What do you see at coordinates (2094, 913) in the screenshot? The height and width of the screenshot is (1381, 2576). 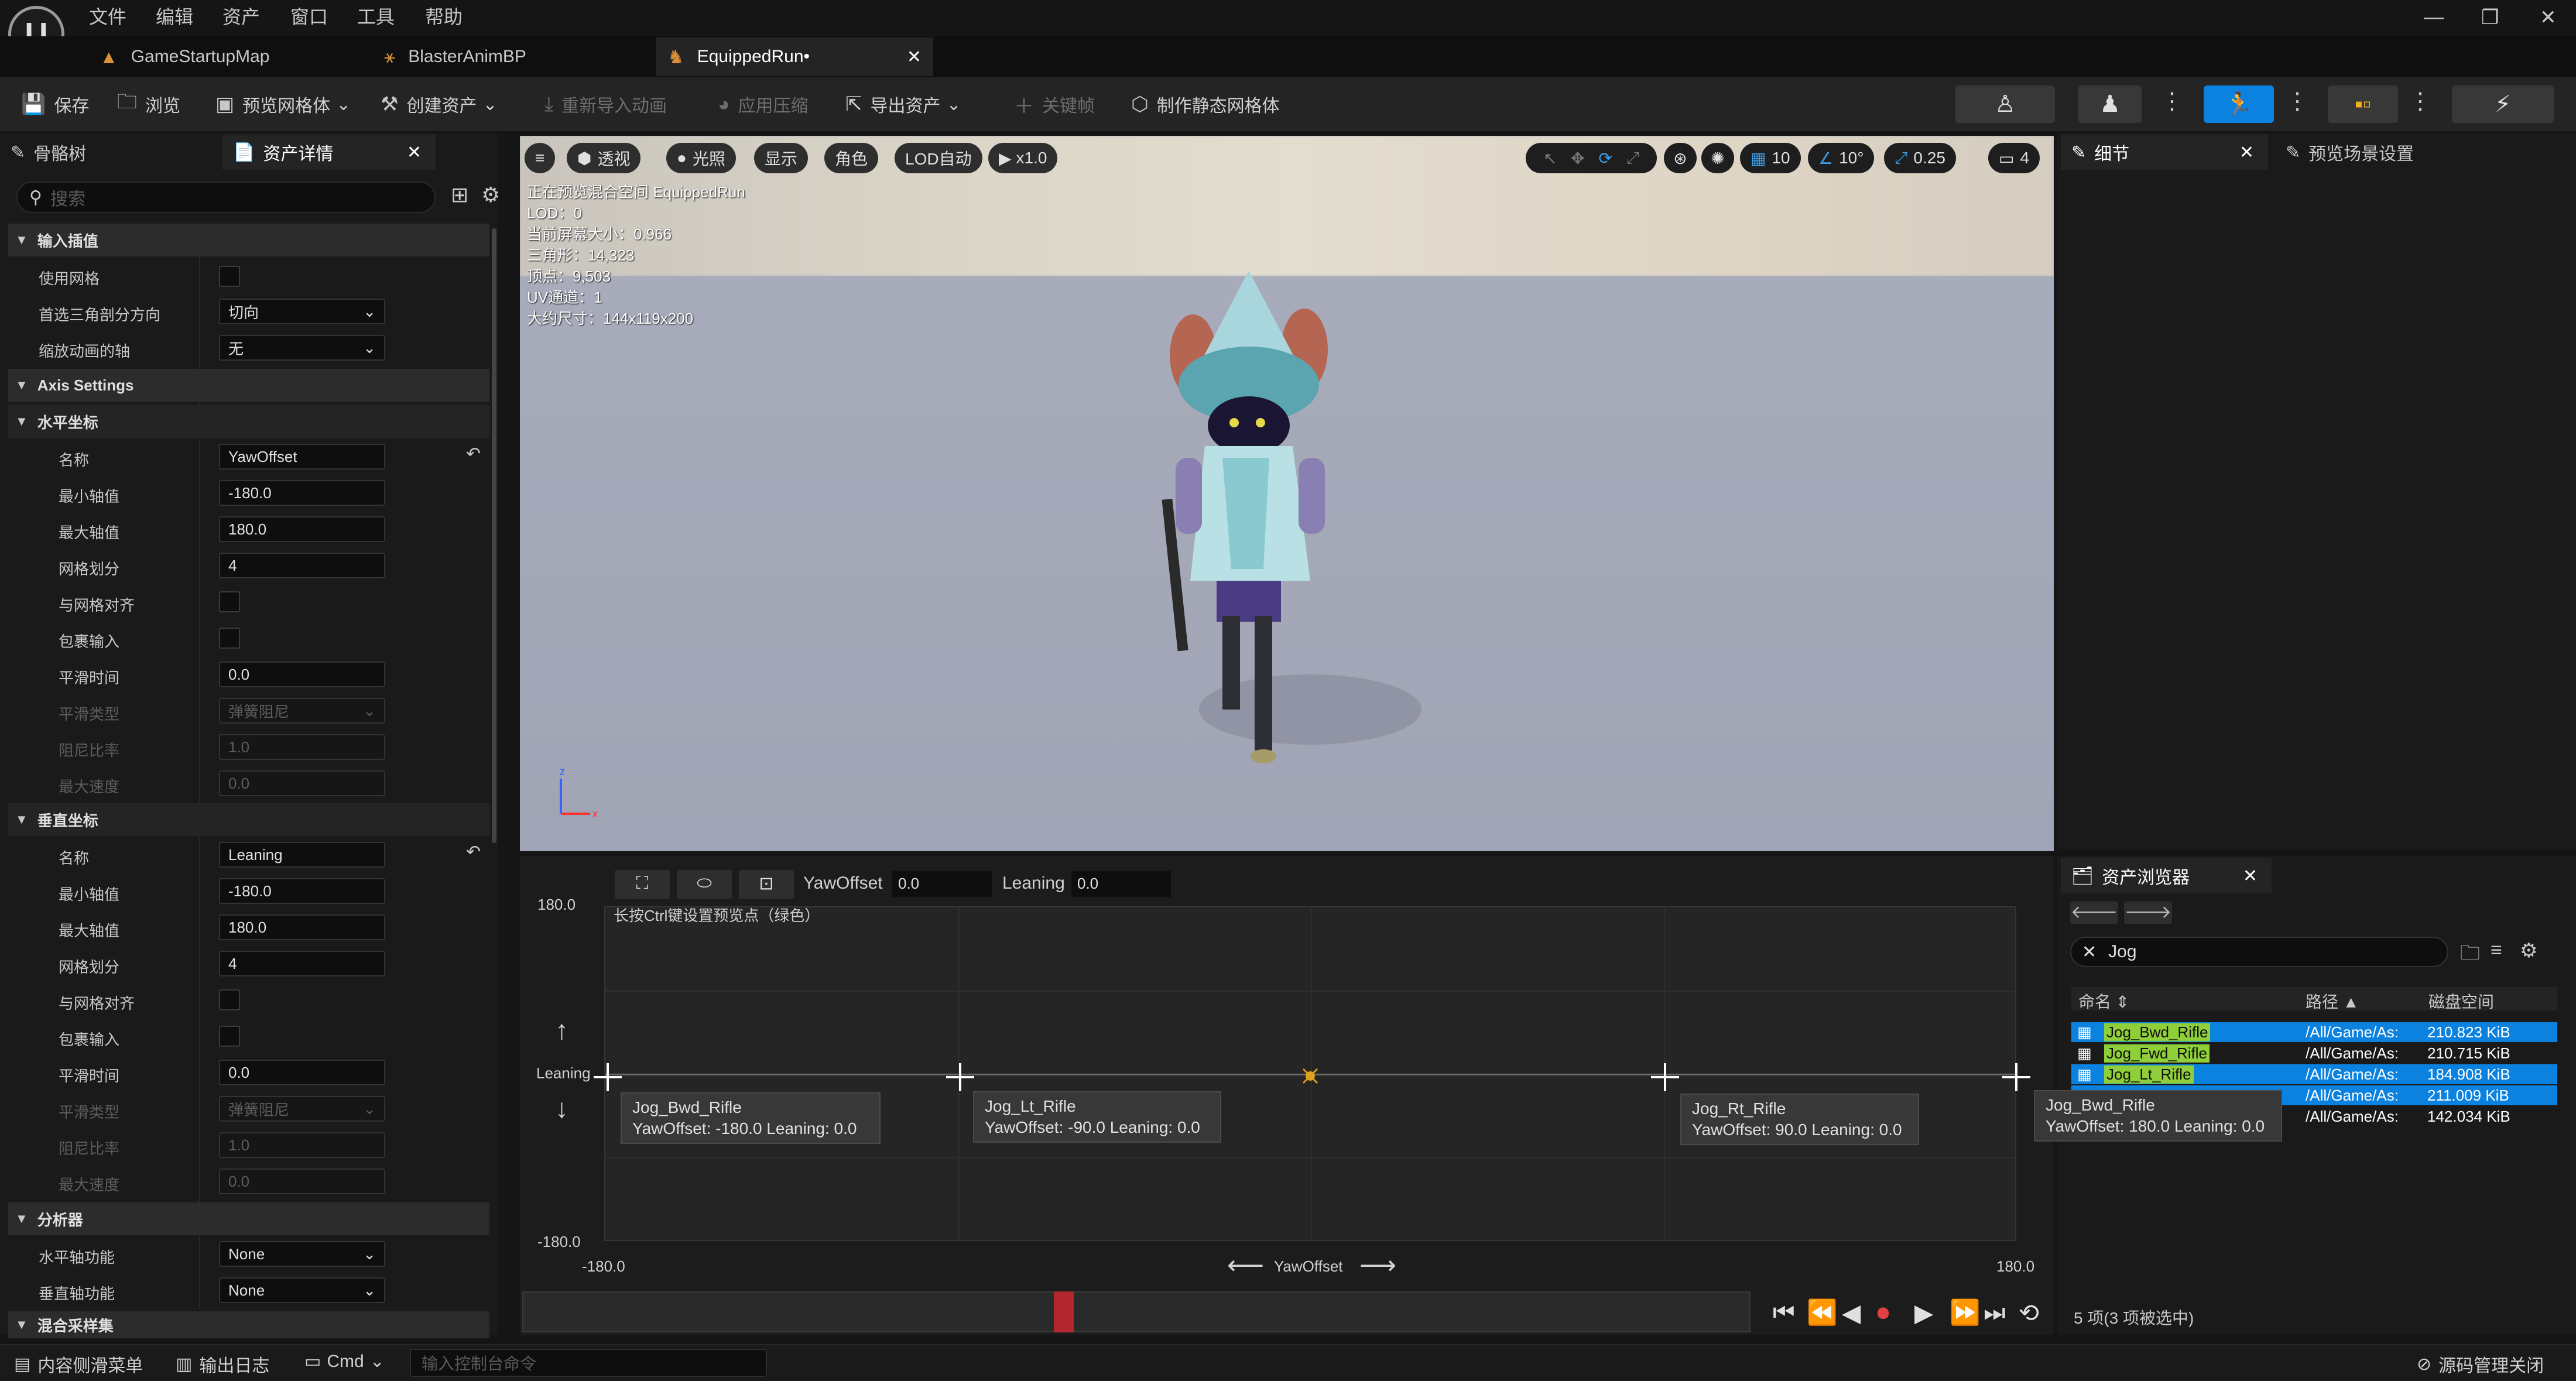 I see `back-arrow-icon: 🡐` at bounding box center [2094, 913].